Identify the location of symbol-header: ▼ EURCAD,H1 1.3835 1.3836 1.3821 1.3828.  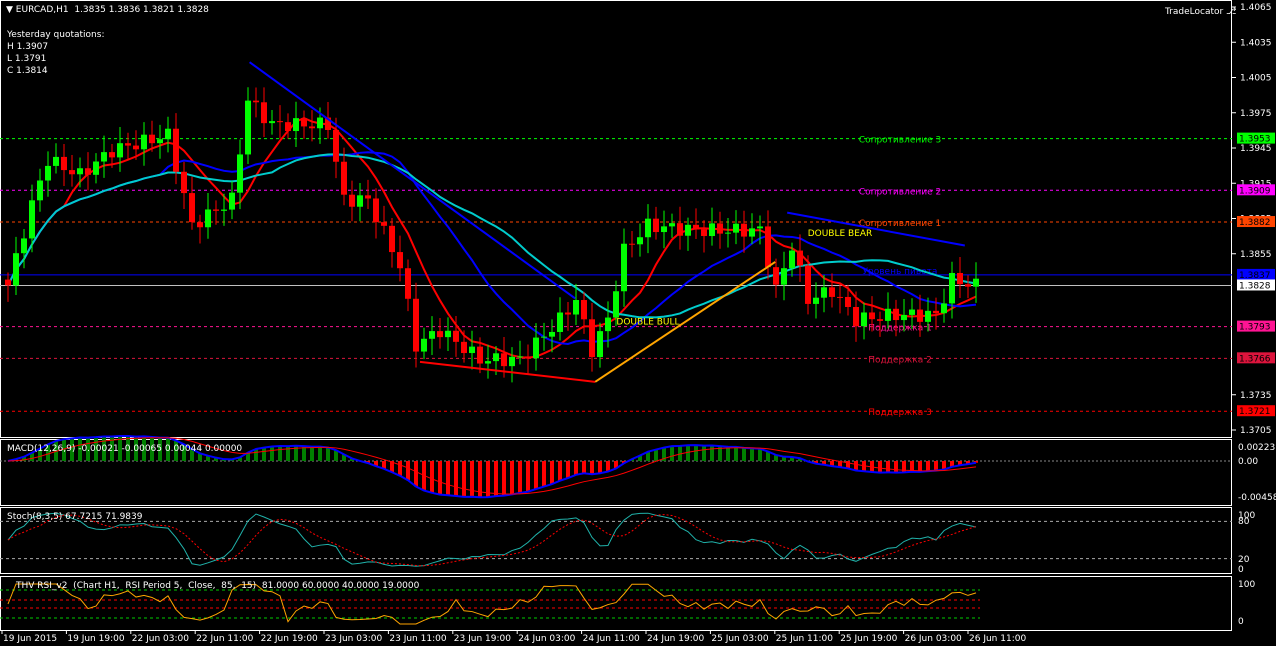
(107, 10).